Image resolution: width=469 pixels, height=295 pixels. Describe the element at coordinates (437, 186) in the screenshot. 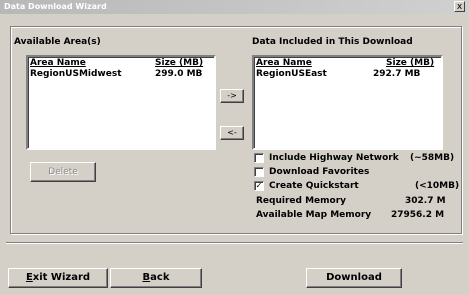

I see `quickstart-size-estimate: (<10MB)` at that location.